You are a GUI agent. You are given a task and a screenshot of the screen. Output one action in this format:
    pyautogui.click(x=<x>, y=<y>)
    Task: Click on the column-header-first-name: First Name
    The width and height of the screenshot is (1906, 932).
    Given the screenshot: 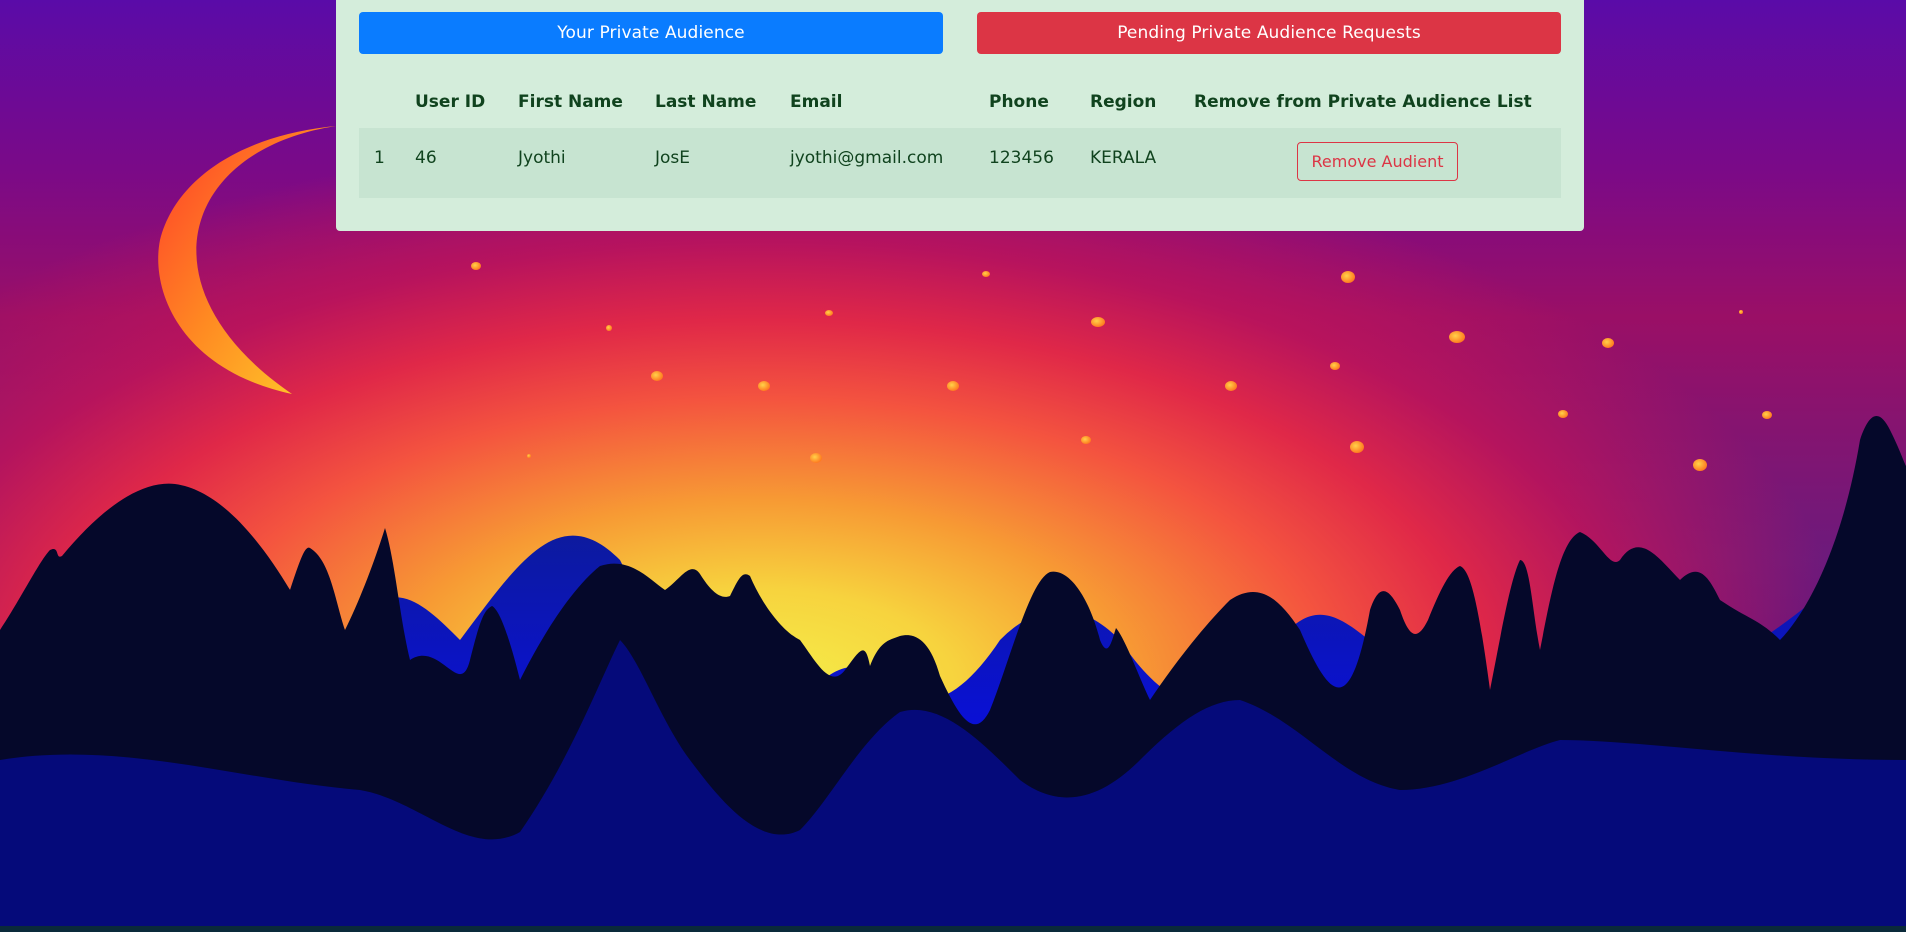 What is the action you would take?
    pyautogui.click(x=570, y=102)
    